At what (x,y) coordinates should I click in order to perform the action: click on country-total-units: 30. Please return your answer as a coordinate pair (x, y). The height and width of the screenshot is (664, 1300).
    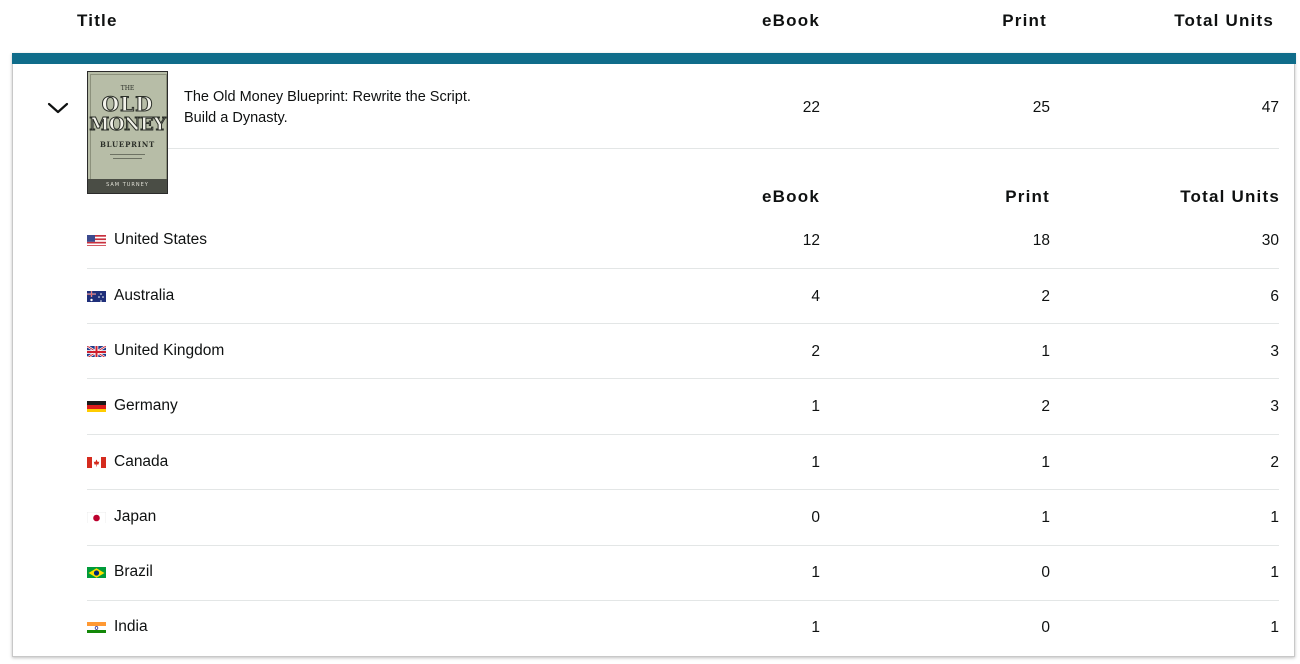
    Looking at the image, I should click on (1270, 240).